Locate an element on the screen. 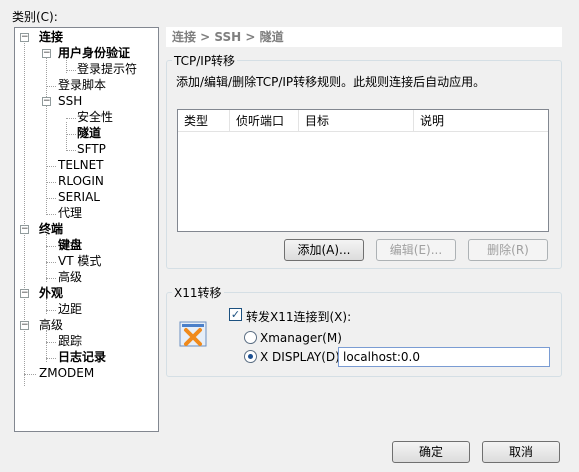 The height and width of the screenshot is (472, 579). ok-label: 确定 is located at coordinates (430, 452).